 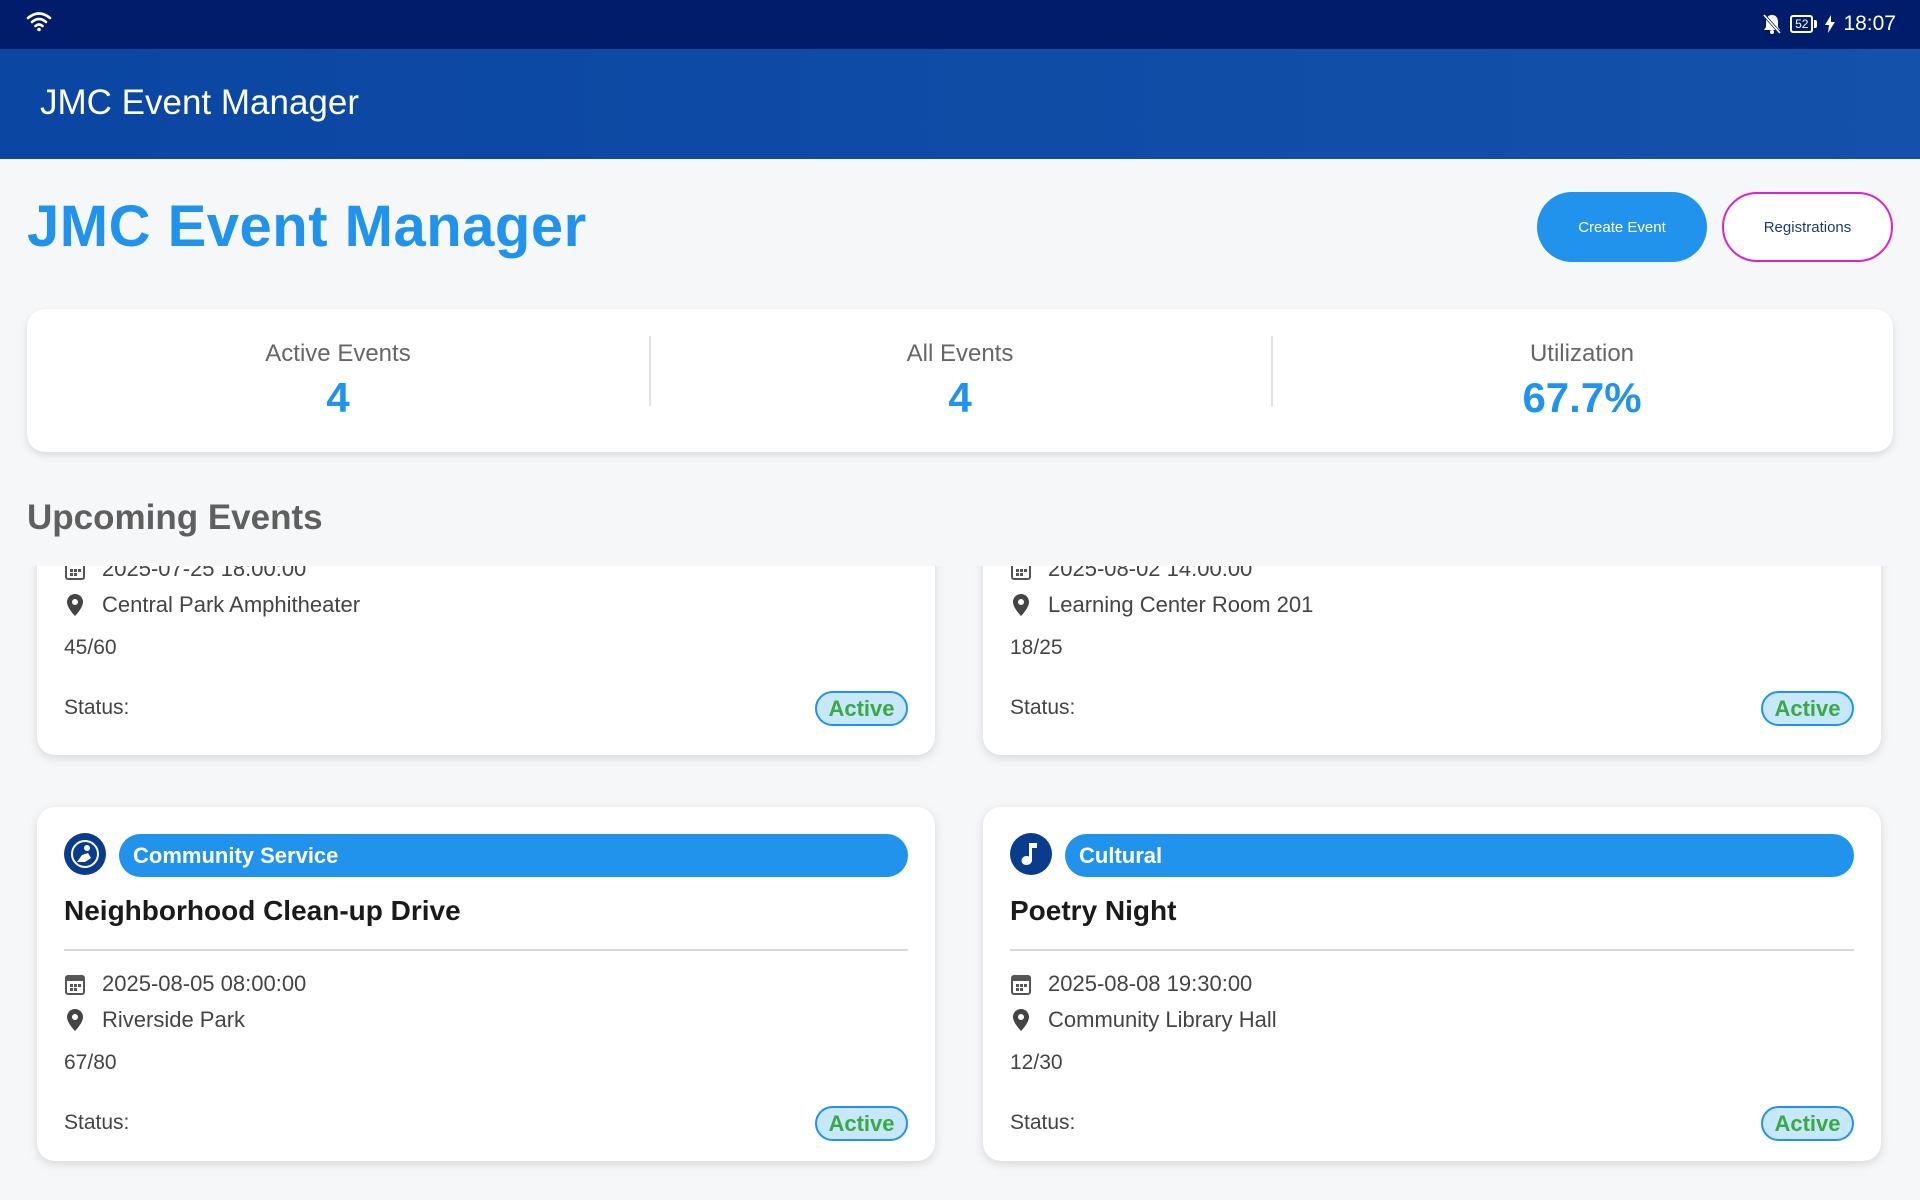 I want to click on stat-label: Active Events, so click(x=338, y=353).